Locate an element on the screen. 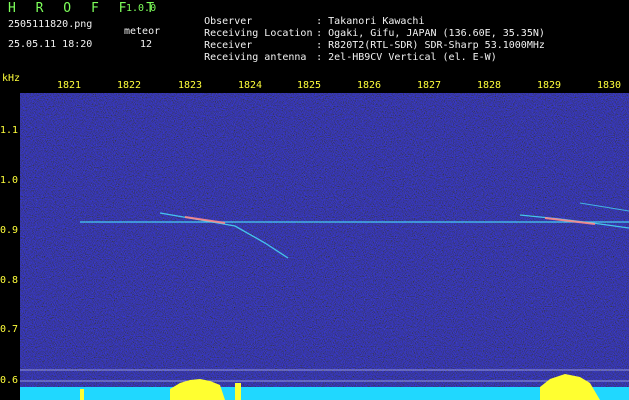 This screenshot has width=629, height=400. y-tick-label: 1.1 is located at coordinates (9, 130).